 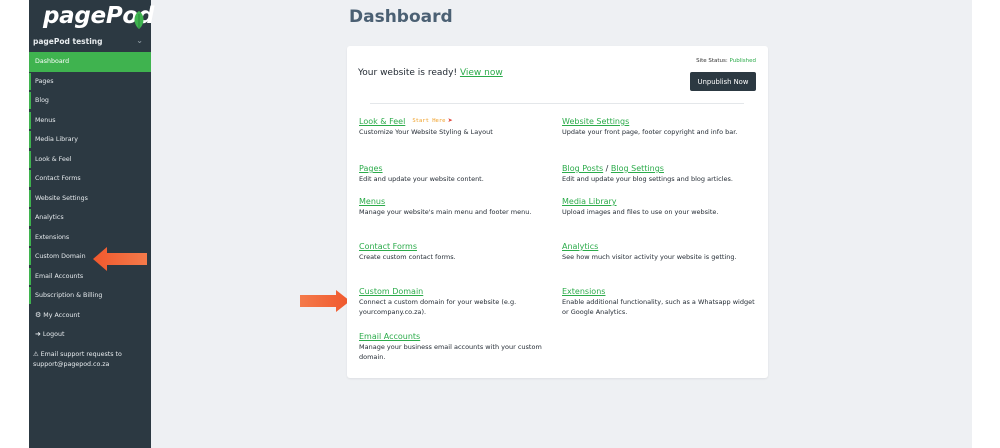 What do you see at coordinates (49, 217) in the screenshot?
I see `sidebar-item-label: Analytics` at bounding box center [49, 217].